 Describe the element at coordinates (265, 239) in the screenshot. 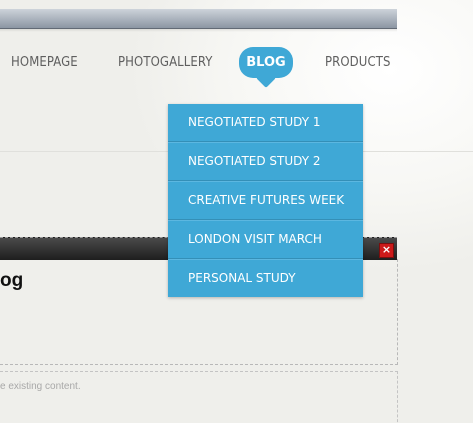

I see `dropdown-item-london-visit-march: LONDON VISIT MARCH` at that location.